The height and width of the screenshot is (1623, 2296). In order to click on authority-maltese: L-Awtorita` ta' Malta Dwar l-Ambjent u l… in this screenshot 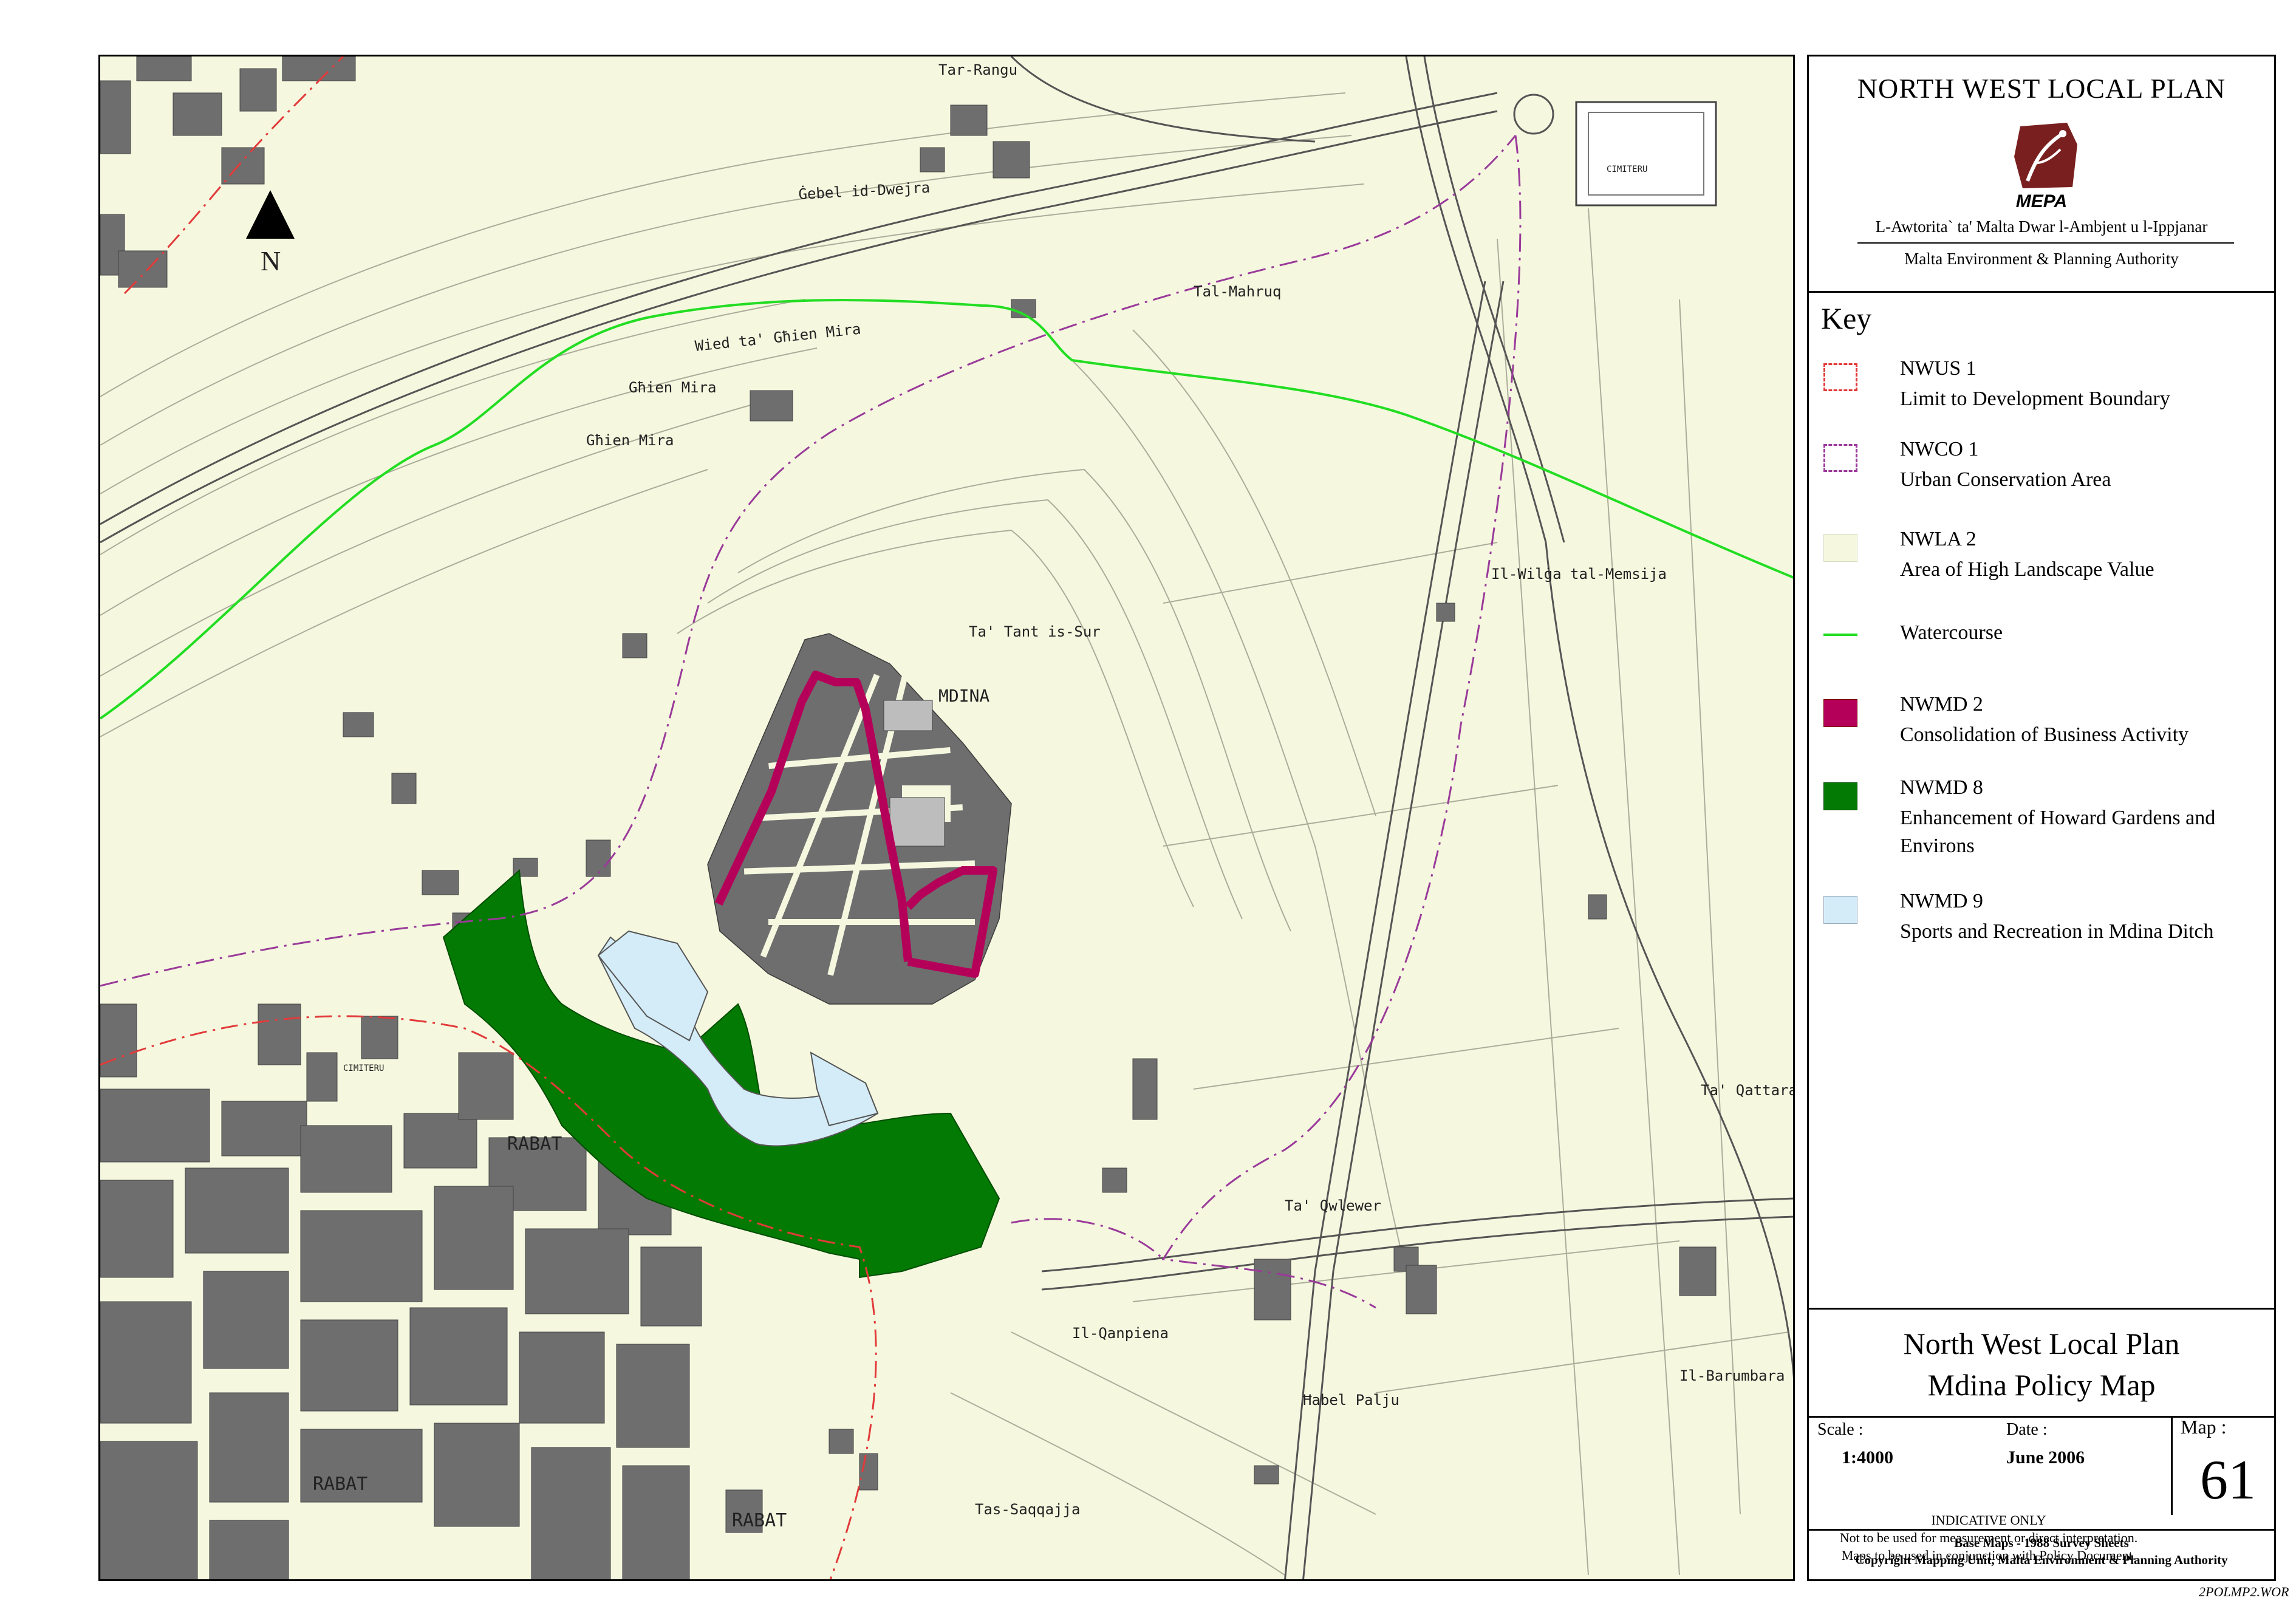, I will do `click(2041, 226)`.